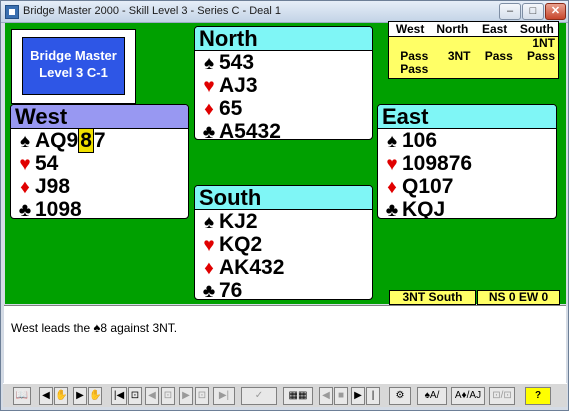  What do you see at coordinates (502, 396) in the screenshot?
I see `swap-button: ⊡/⊡` at bounding box center [502, 396].